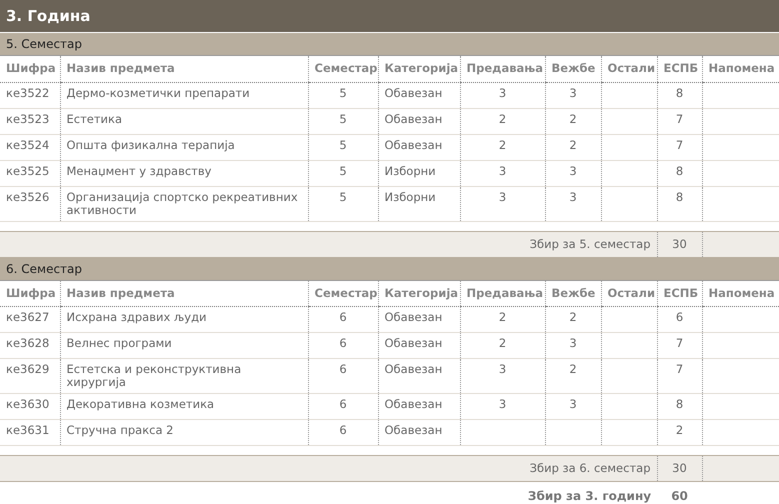  What do you see at coordinates (184, 95) in the screenshot?
I see `course-name: Дермо-козметички препарати` at bounding box center [184, 95].